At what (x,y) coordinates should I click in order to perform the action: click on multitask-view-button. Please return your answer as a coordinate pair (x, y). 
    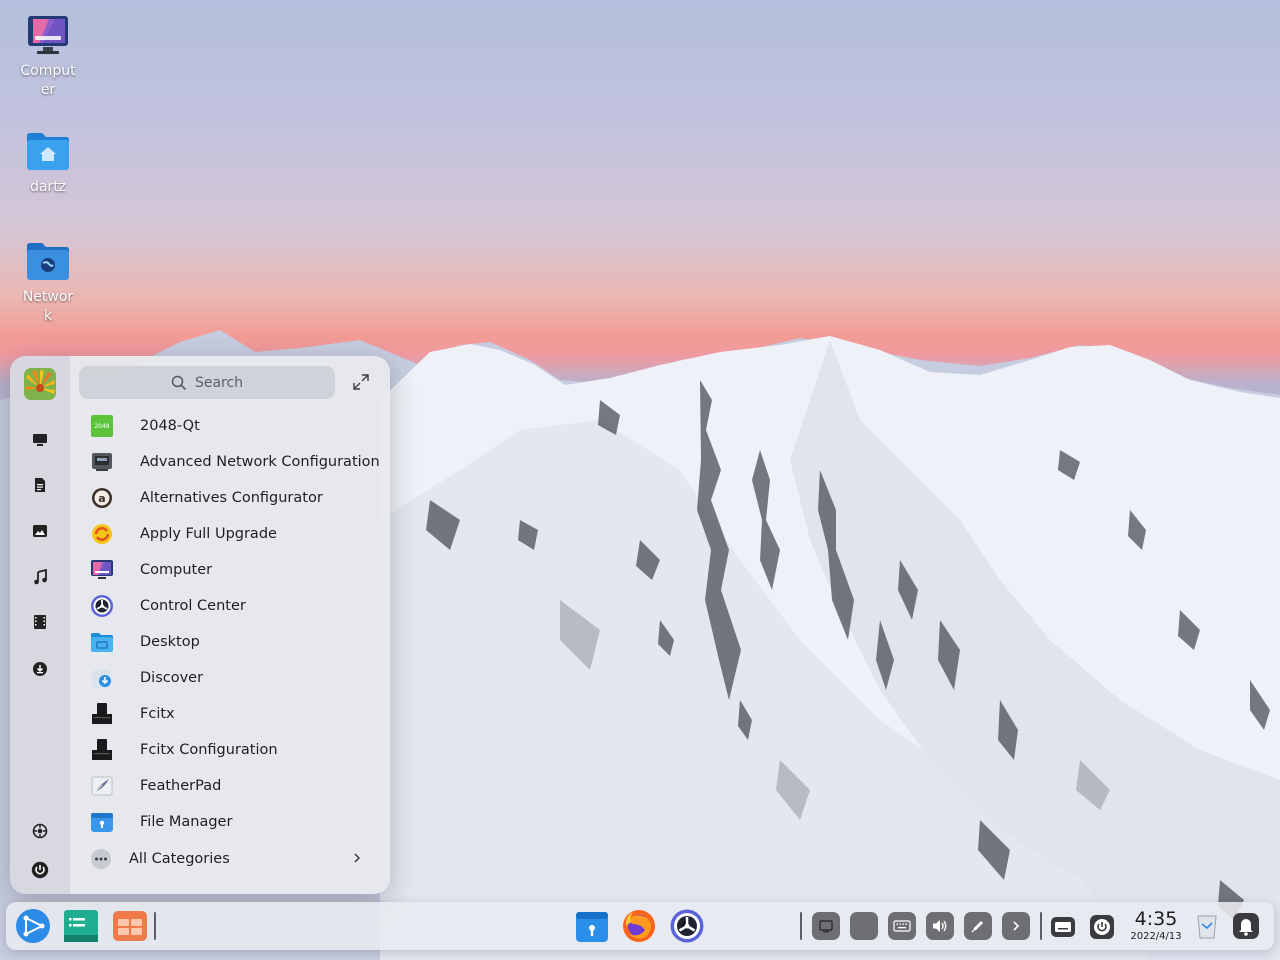
    Looking at the image, I should click on (81, 926).